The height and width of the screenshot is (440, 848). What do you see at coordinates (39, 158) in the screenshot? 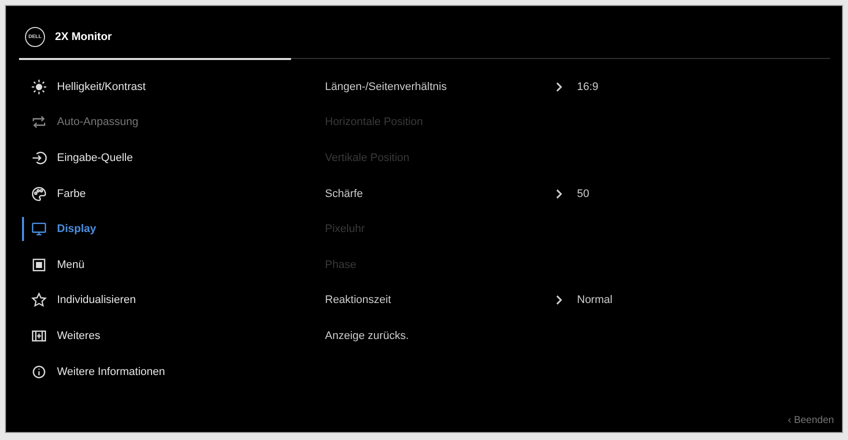
I see `input-icon` at bounding box center [39, 158].